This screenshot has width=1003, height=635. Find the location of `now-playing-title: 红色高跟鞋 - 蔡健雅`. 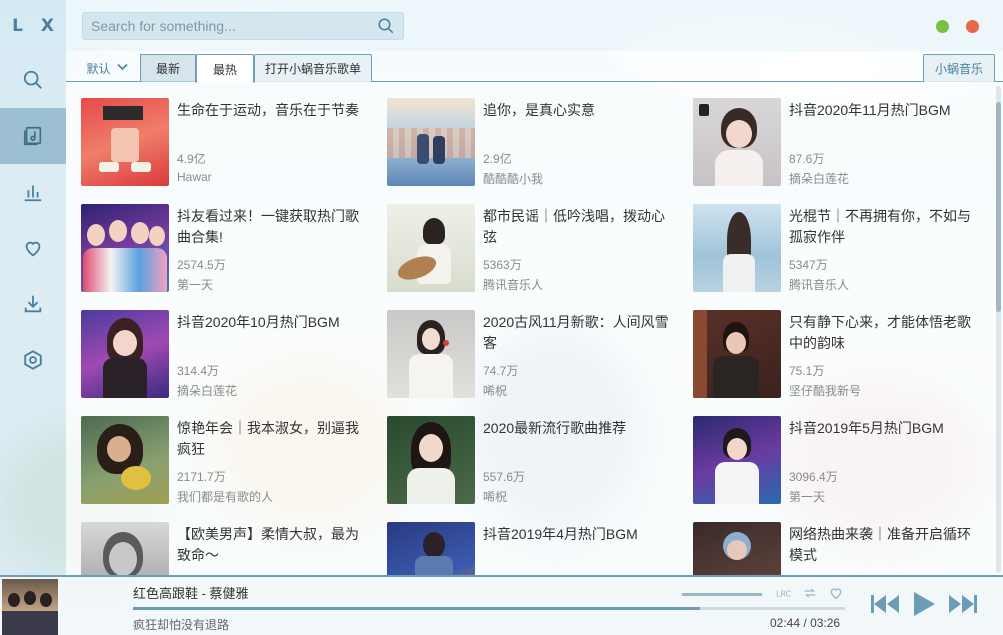

now-playing-title: 红色高跟鞋 - 蔡健雅 is located at coordinates (191, 593).